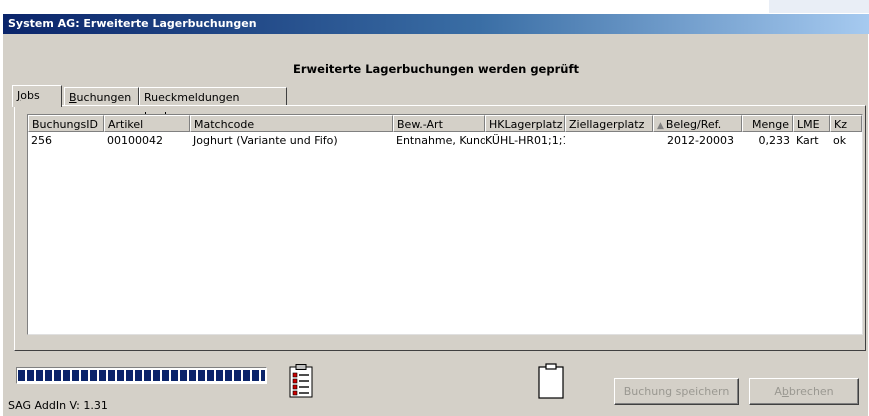 This screenshot has width=869, height=416. What do you see at coordinates (700, 140) in the screenshot?
I see `cell-belegref: 2012-20003` at bounding box center [700, 140].